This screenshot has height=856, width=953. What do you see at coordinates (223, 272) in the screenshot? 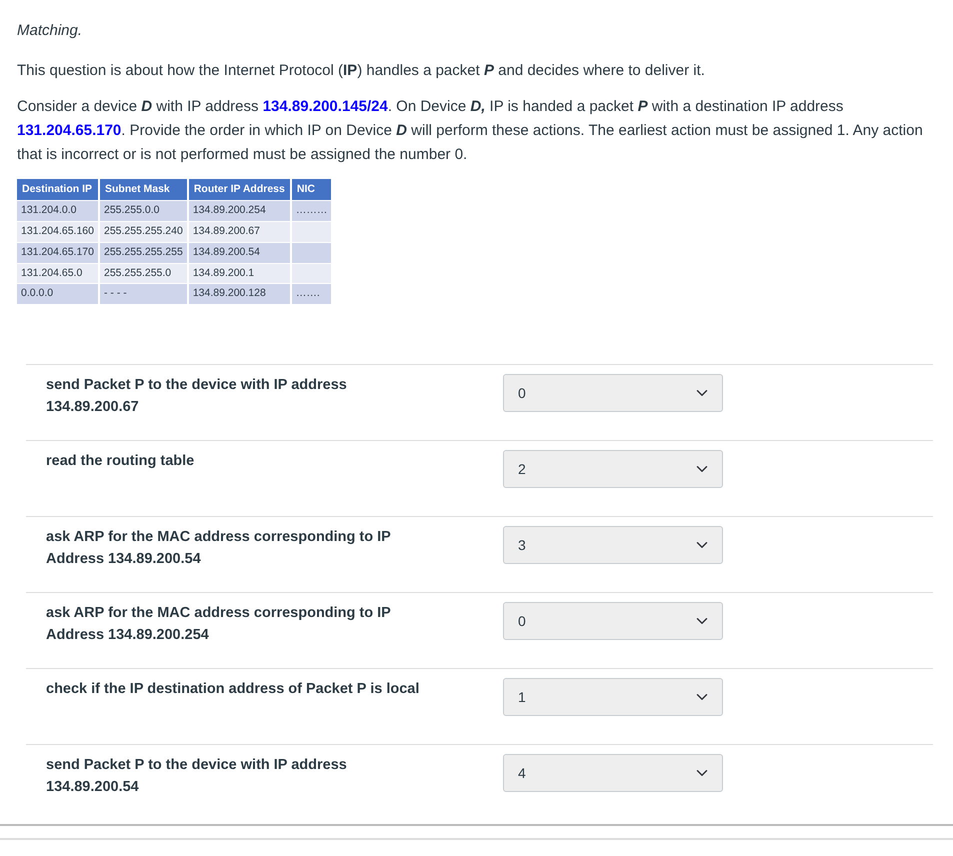
I see `table-cell: 134.89.200.1` at bounding box center [223, 272].